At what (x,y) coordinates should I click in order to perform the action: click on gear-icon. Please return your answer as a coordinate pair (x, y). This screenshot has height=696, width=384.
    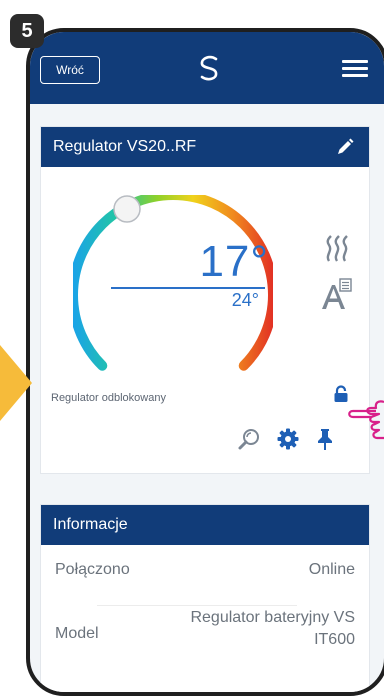
    Looking at the image, I should click on (288, 439).